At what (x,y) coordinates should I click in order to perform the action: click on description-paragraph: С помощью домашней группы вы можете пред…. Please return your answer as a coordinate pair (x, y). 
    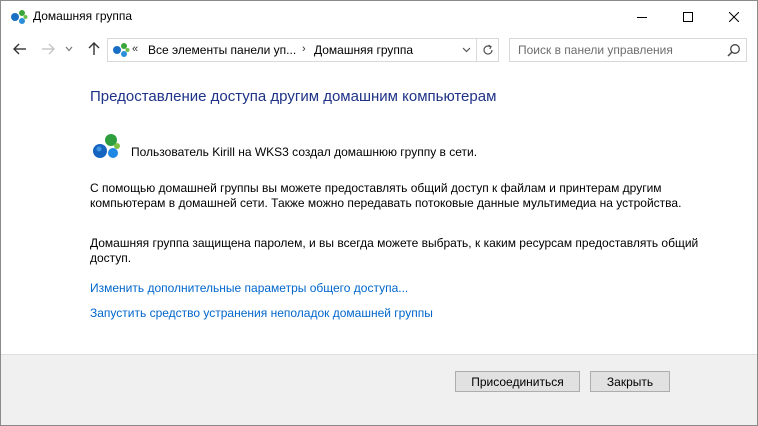
    Looking at the image, I should click on (386, 195).